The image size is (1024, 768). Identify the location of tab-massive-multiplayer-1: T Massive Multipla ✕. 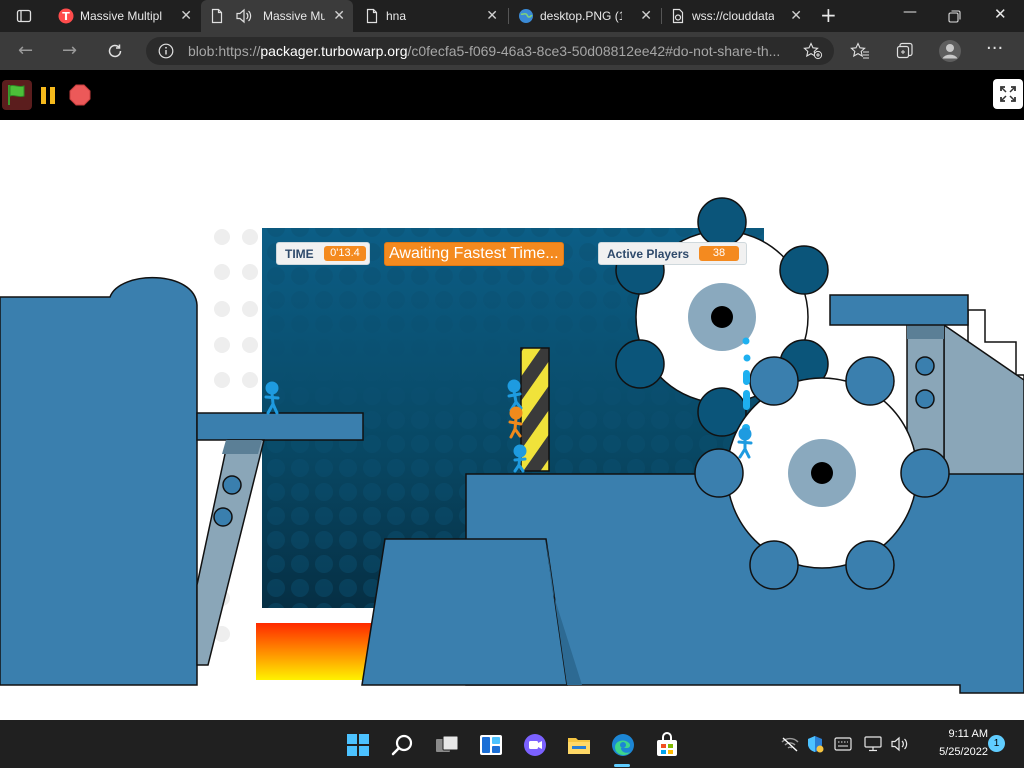
(125, 16).